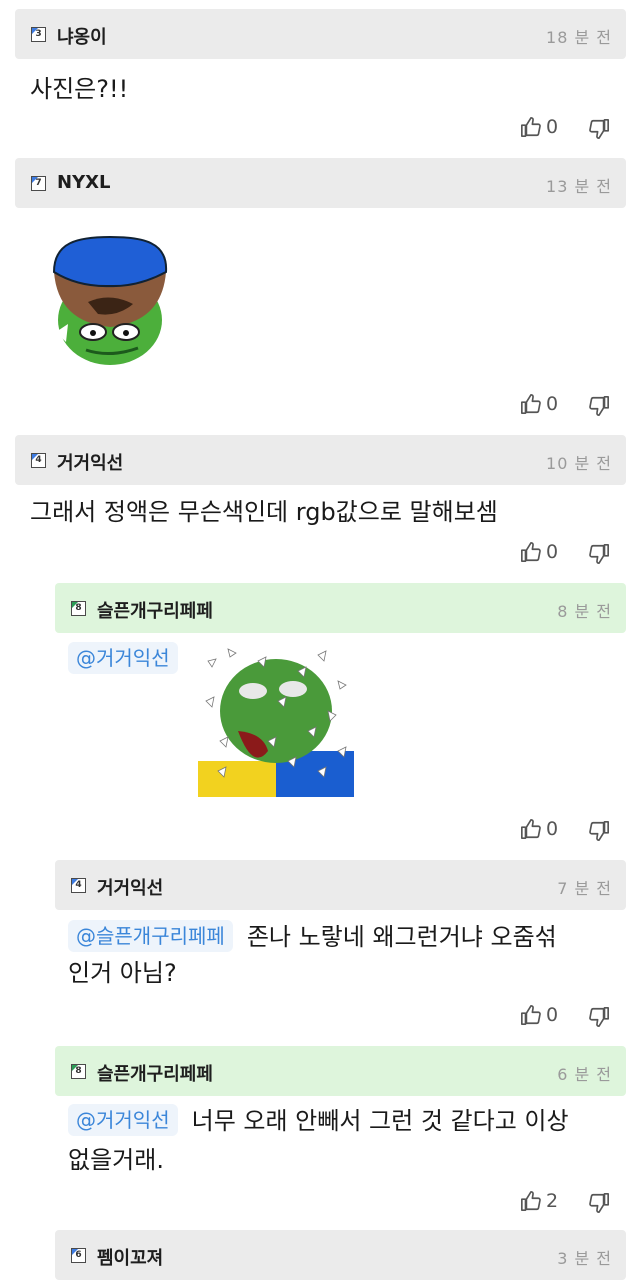  What do you see at coordinates (130, 1257) in the screenshot?
I see `username: 펨이꼬져` at bounding box center [130, 1257].